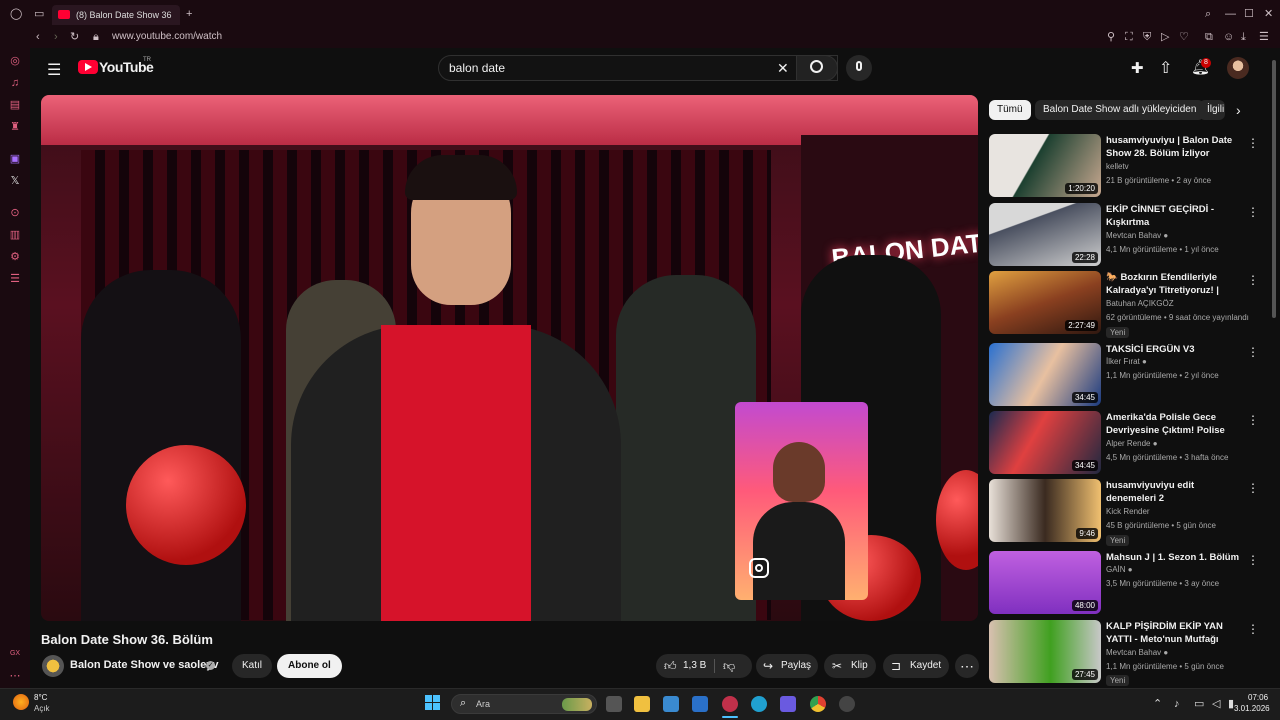  Describe the element at coordinates (1045, 302) in the screenshot. I see `thumbnail: 2:27:49` at that location.